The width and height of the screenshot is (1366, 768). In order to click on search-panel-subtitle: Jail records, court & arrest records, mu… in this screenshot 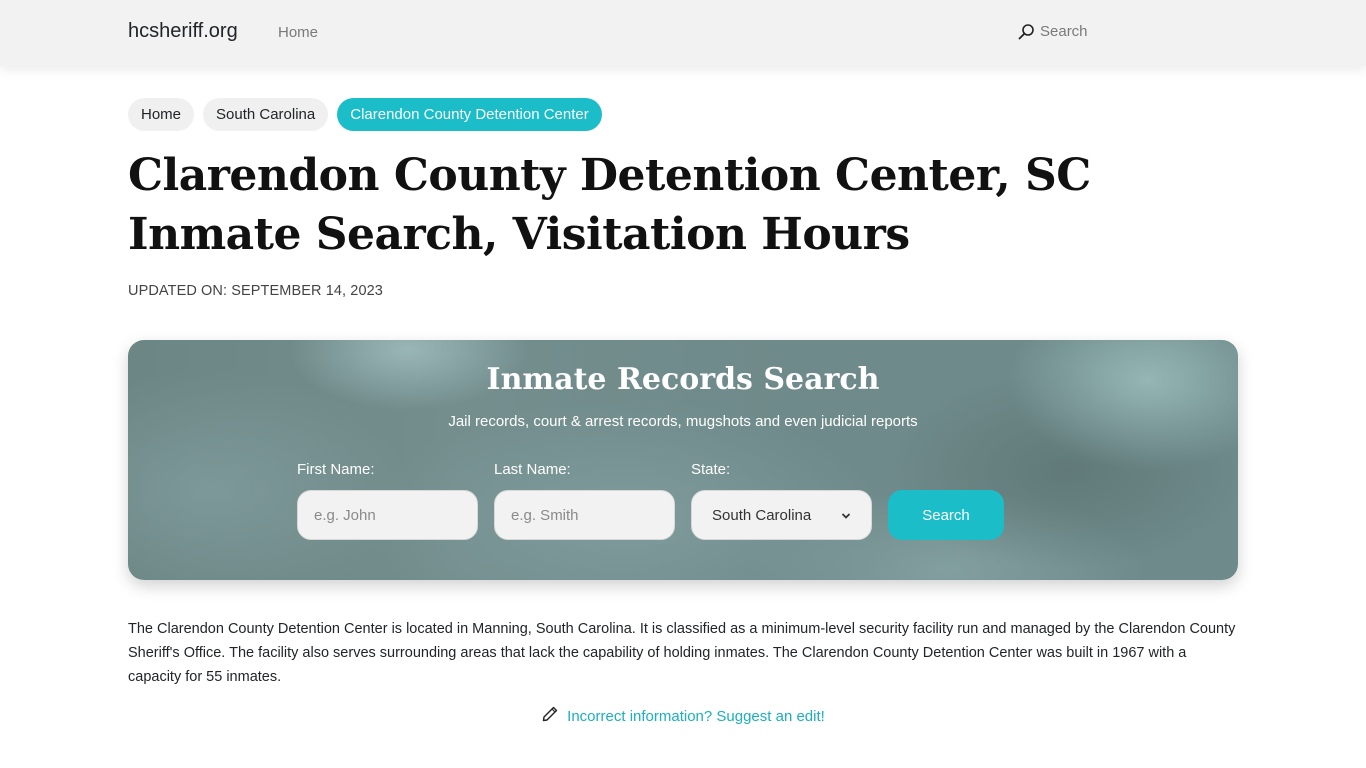, I will do `click(683, 421)`.